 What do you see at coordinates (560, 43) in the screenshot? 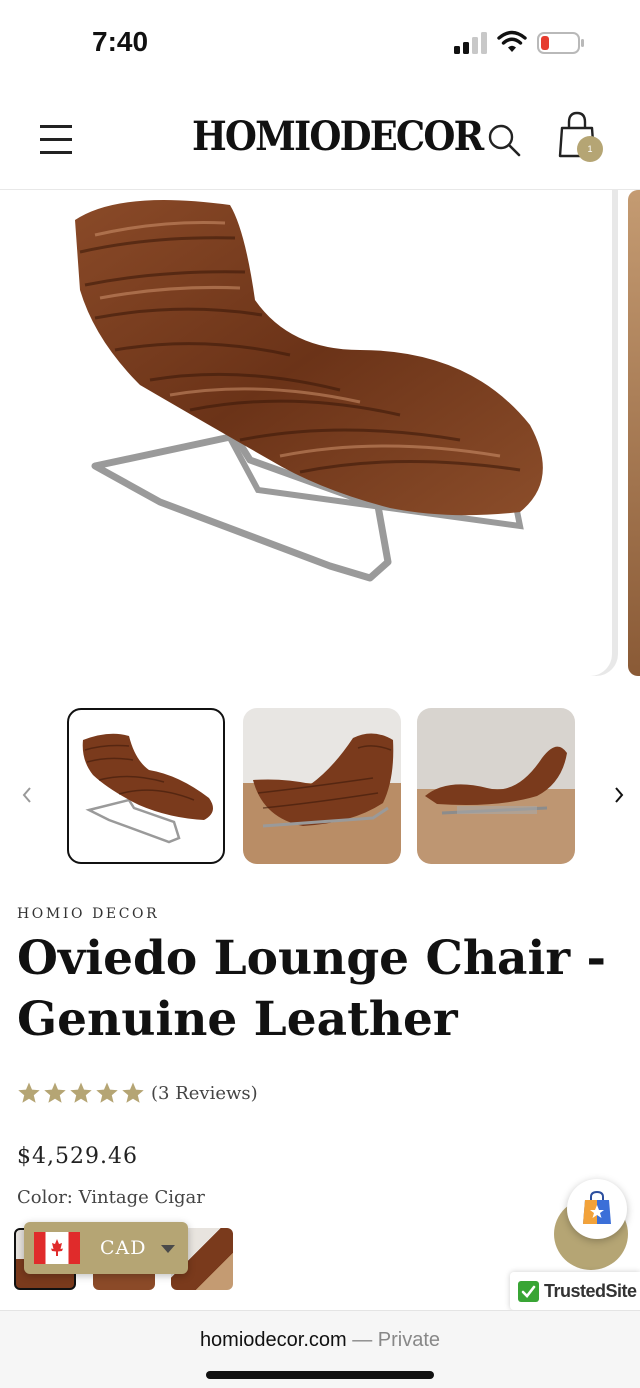
I see `battery-icon` at bounding box center [560, 43].